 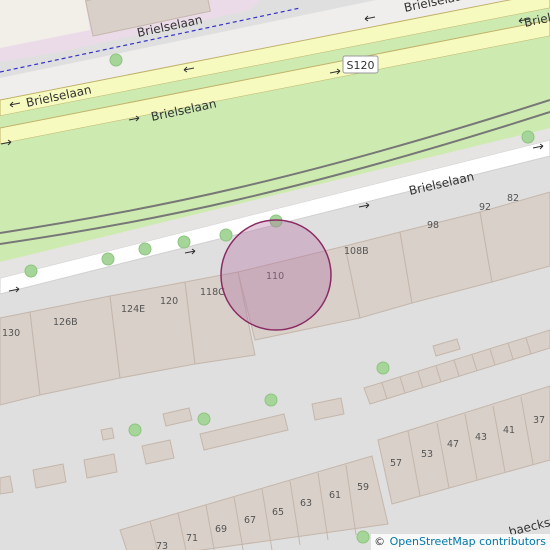 What do you see at coordinates (212, 292) in the screenshot?
I see `house-number: 118C` at bounding box center [212, 292].